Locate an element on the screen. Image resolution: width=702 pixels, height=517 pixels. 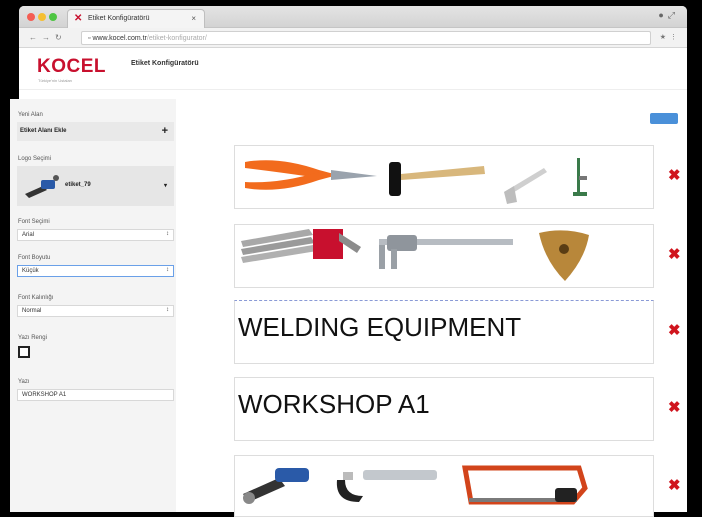
label-text-4: WORKSHOP A1 is located at coordinates (334, 404).